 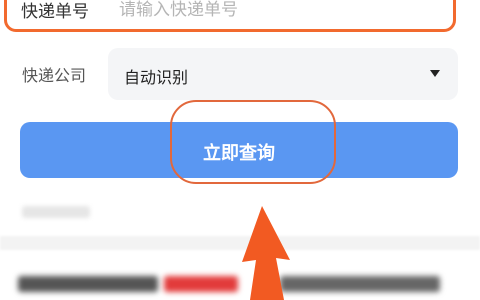 What do you see at coordinates (284, 15) in the screenshot?
I see `tracking-number-input` at bounding box center [284, 15].